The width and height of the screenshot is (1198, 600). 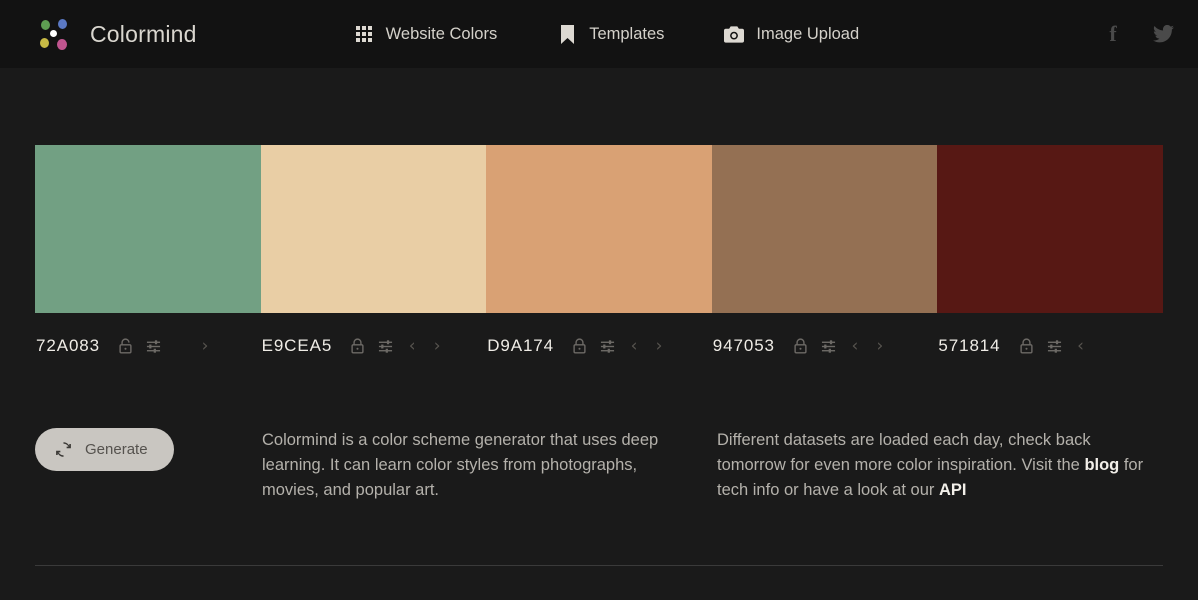 I want to click on nav-label-website-colors: Website Colors, so click(x=441, y=33).